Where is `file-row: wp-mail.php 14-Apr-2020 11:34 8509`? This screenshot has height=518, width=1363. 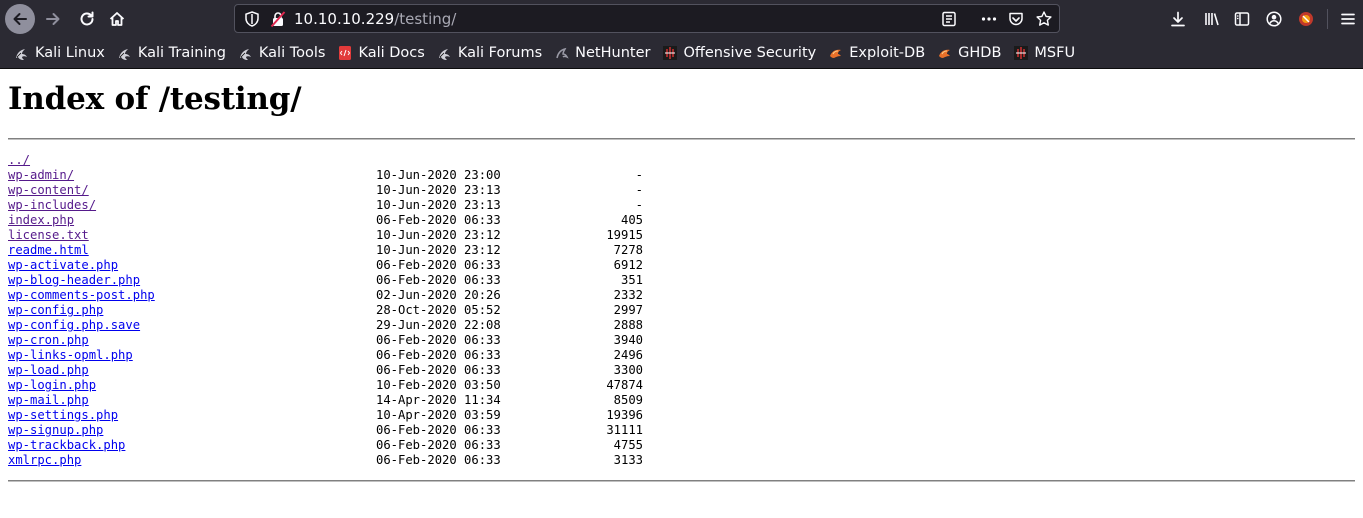
file-row: wp-mail.php 14-Apr-2020 11:34 8509 is located at coordinates (681, 400).